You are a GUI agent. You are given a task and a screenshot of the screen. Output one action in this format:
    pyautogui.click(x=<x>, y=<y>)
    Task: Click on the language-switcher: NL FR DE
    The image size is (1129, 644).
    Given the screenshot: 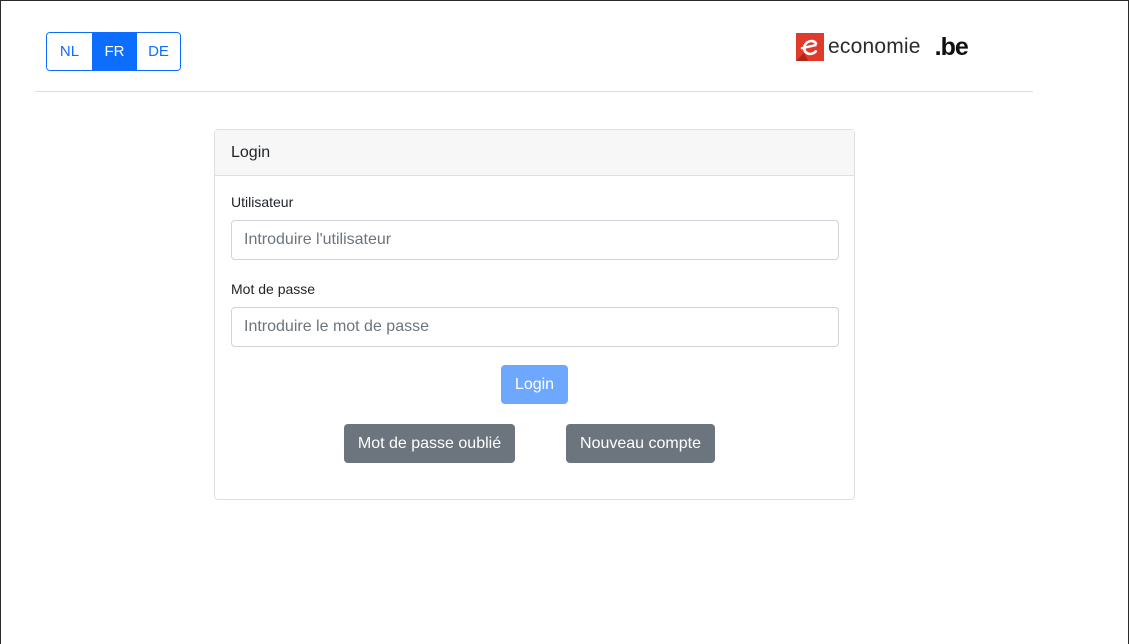 What is the action you would take?
    pyautogui.click(x=113, y=51)
    